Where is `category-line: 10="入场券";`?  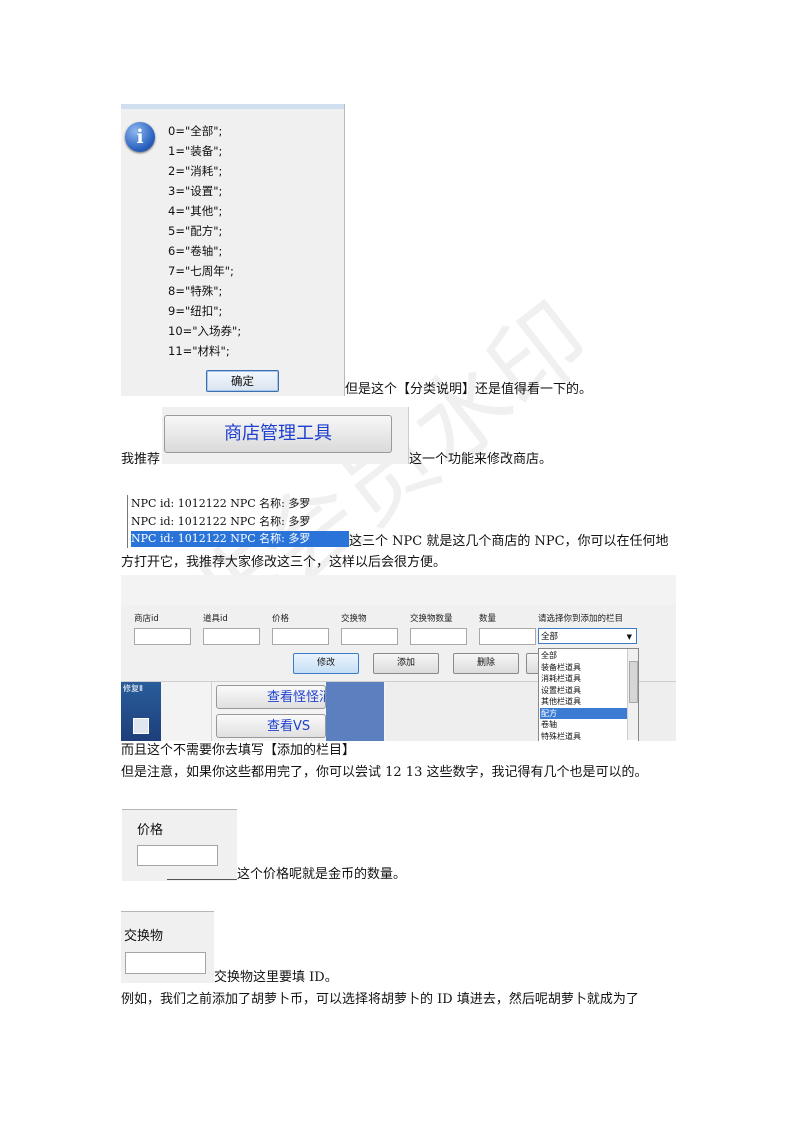 category-line: 10="入场券"; is located at coordinates (205, 331).